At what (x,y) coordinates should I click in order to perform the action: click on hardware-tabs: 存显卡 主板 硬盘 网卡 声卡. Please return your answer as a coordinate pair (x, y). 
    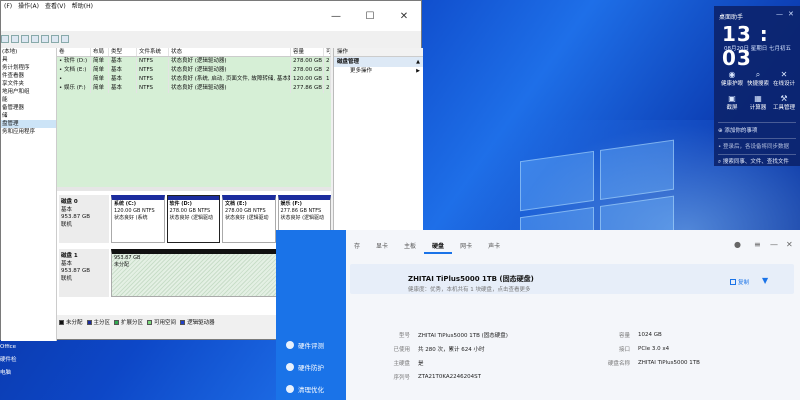
    Looking at the image, I should click on (573, 247).